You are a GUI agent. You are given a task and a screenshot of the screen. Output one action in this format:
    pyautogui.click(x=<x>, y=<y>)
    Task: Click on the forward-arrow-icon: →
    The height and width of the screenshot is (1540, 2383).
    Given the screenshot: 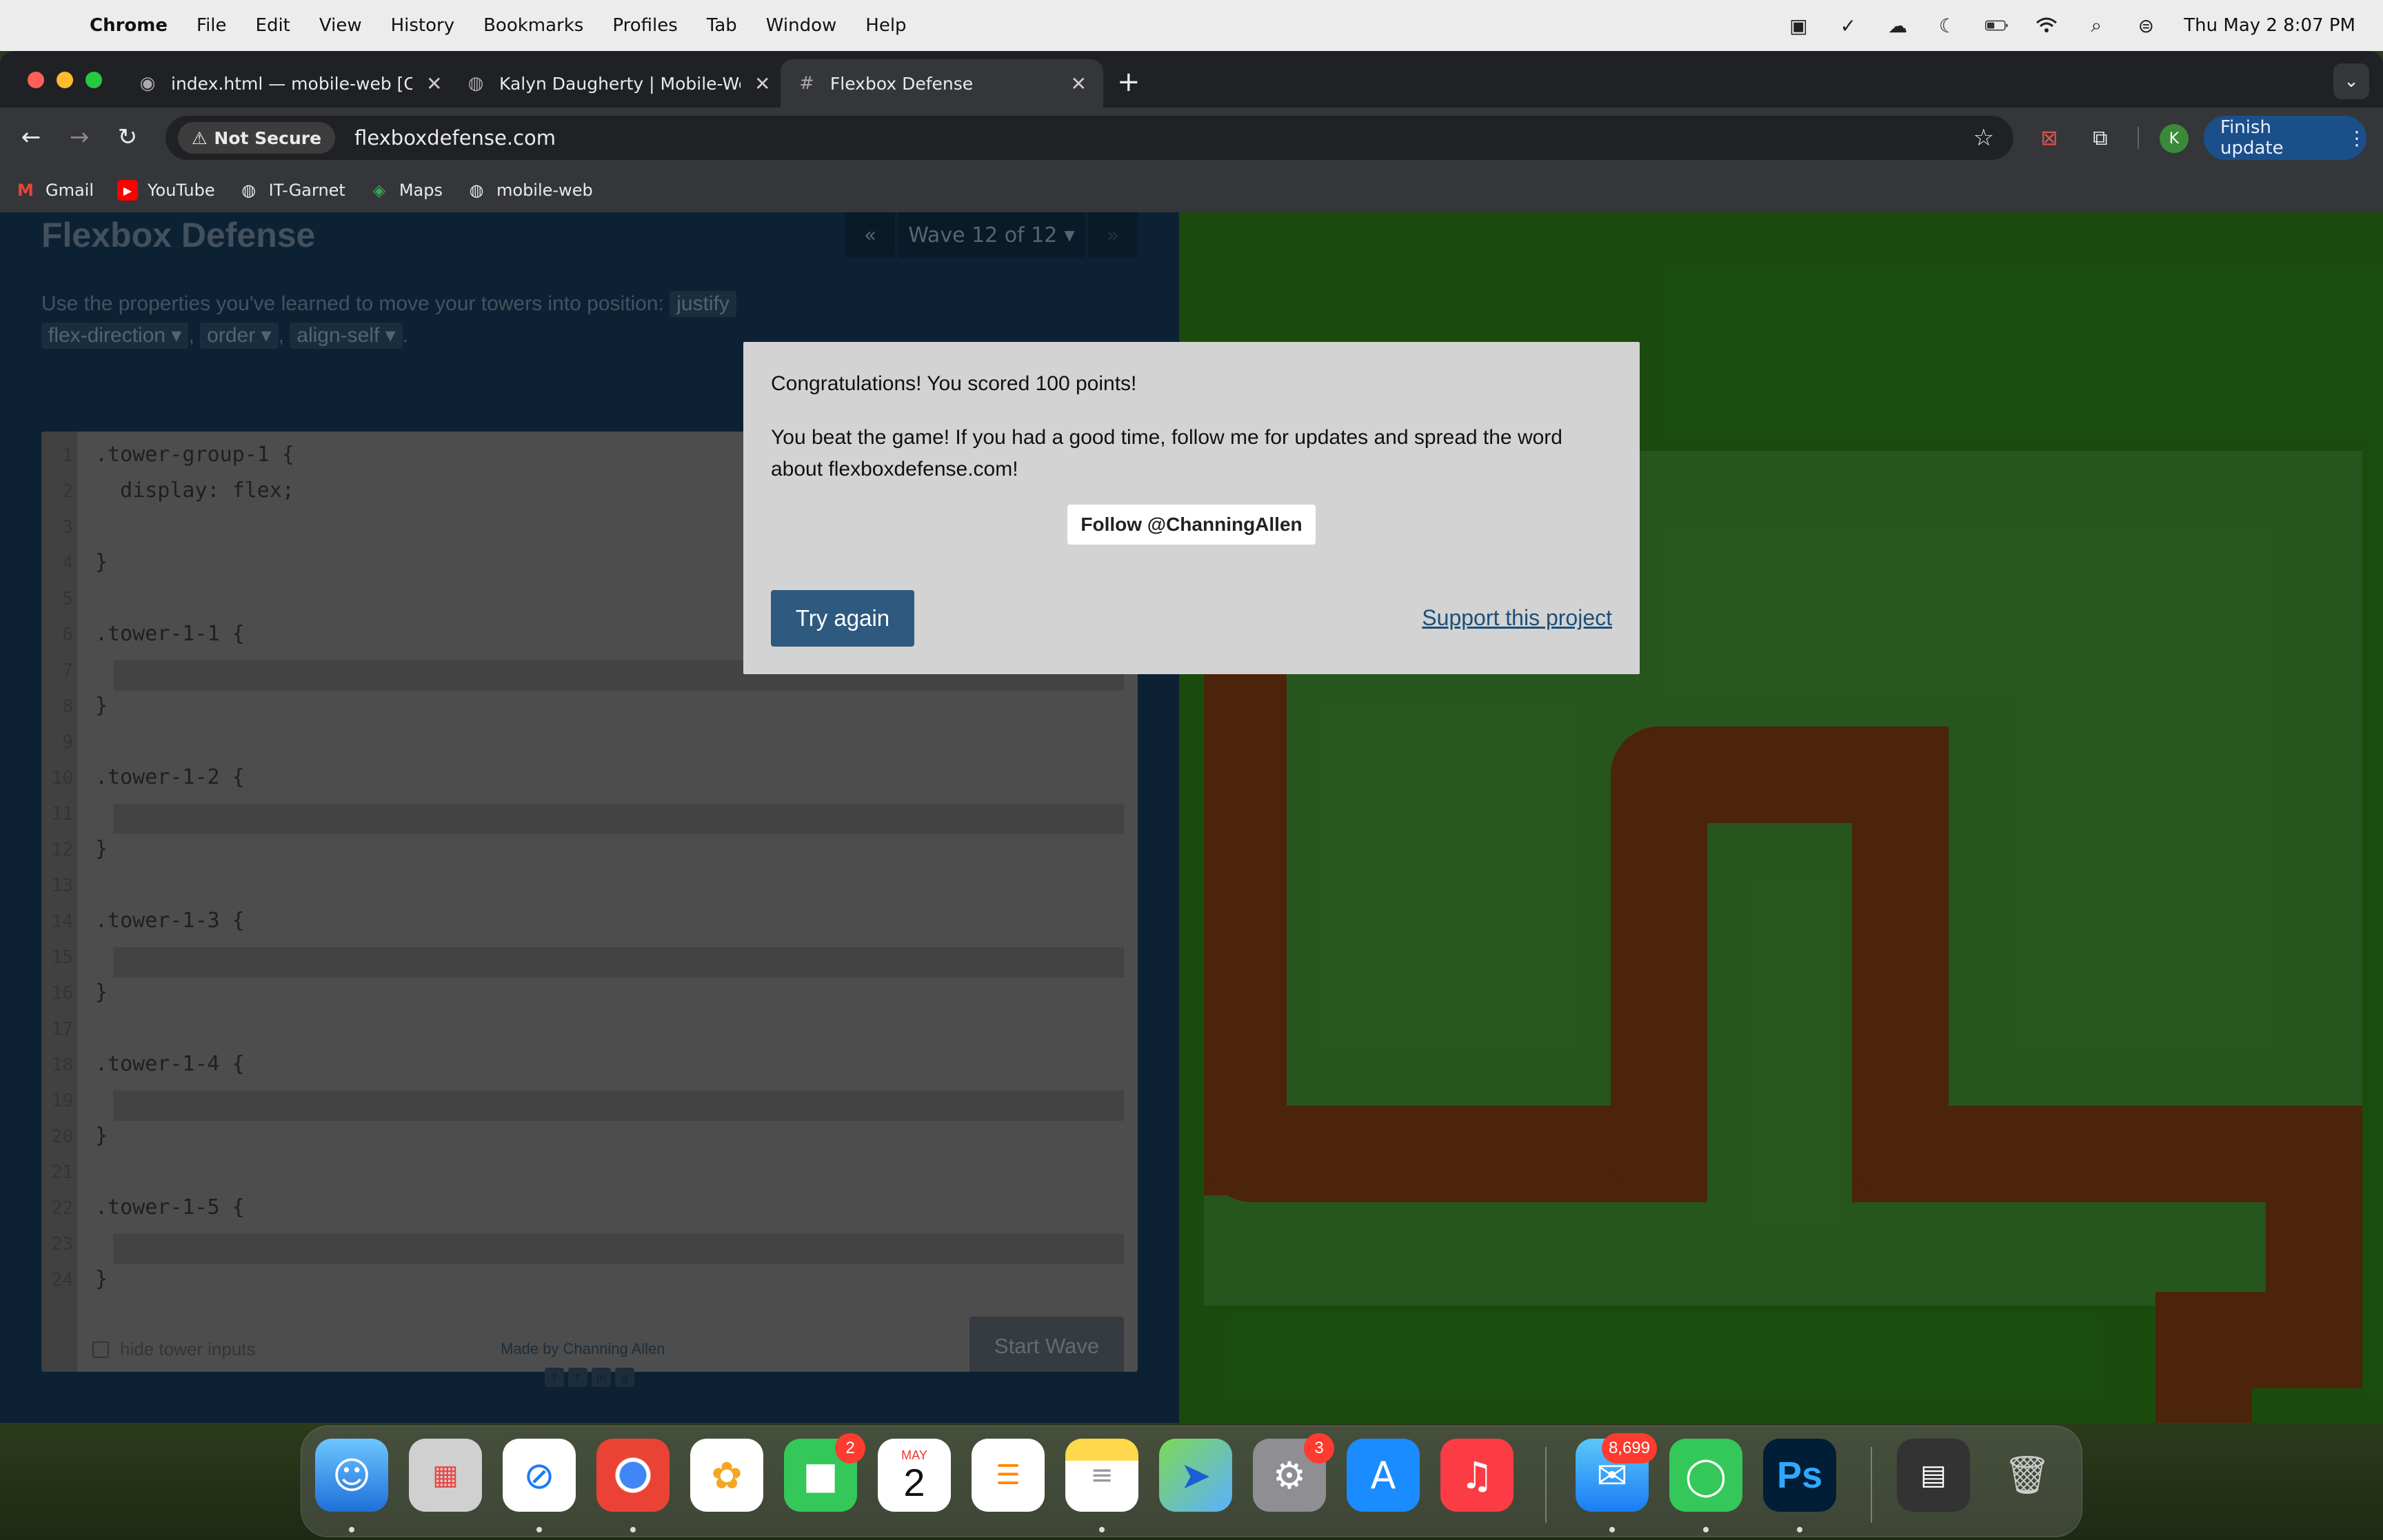 What is the action you would take?
    pyautogui.click(x=79, y=137)
    